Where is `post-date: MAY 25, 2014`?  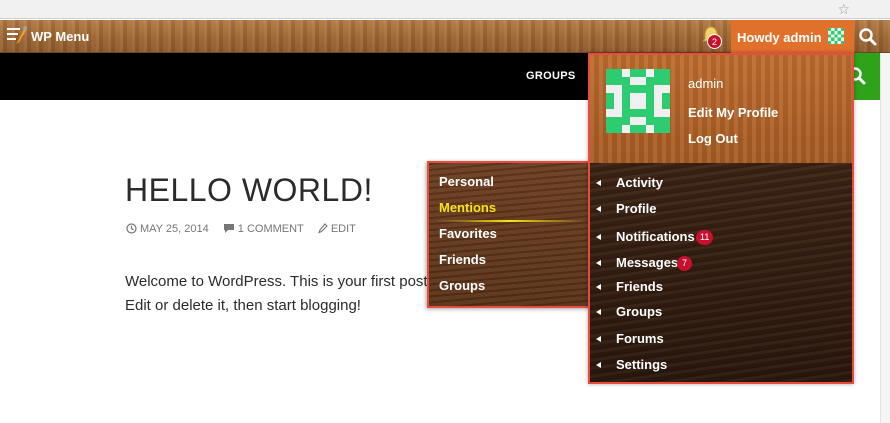
post-date: MAY 25, 2014 is located at coordinates (167, 229).